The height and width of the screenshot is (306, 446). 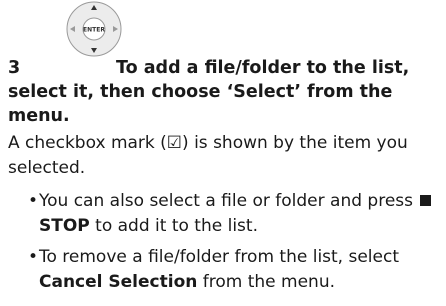 What do you see at coordinates (118, 282) in the screenshot?
I see `cancel-selection-label: Cancel Selection` at bounding box center [118, 282].